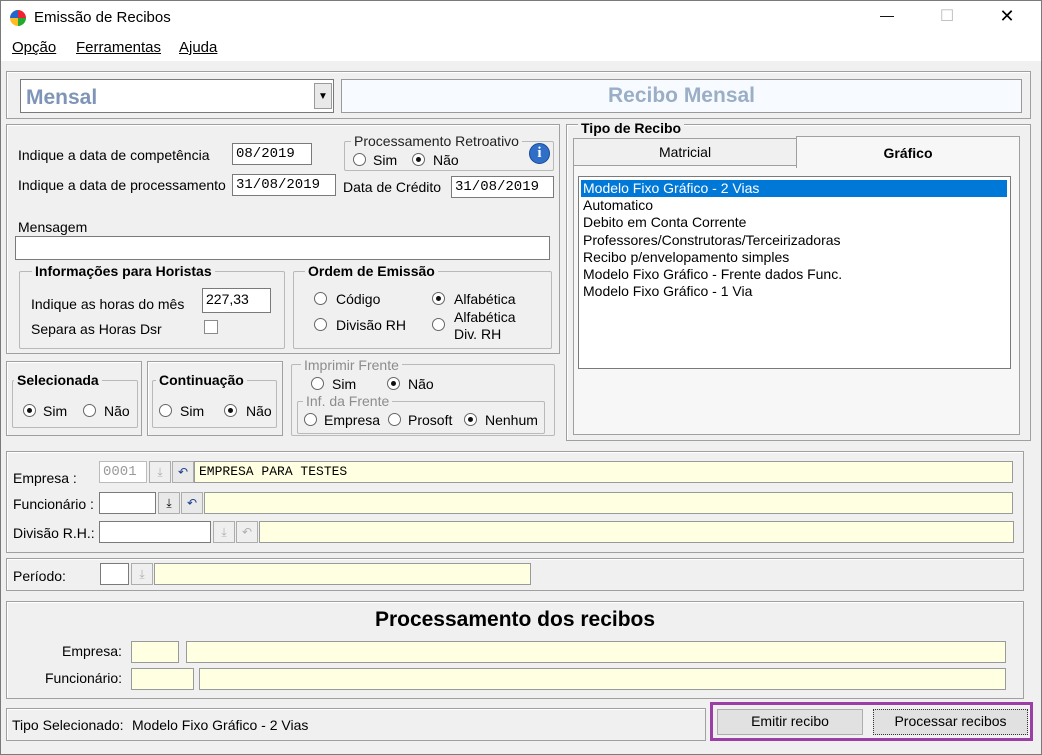 This screenshot has width=1042, height=755. Describe the element at coordinates (1007, 16) in the screenshot. I see `close-button: ✕` at that location.